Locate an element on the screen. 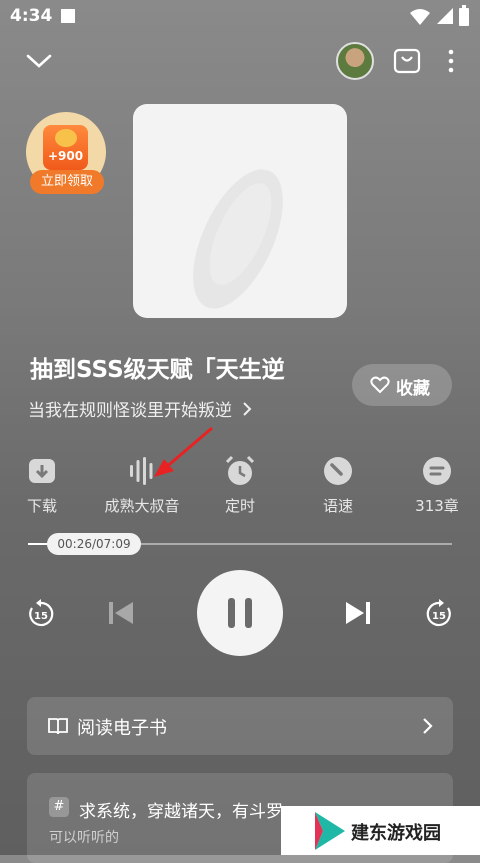 This screenshot has width=480, height=863. pause-icon is located at coordinates (231, 613).